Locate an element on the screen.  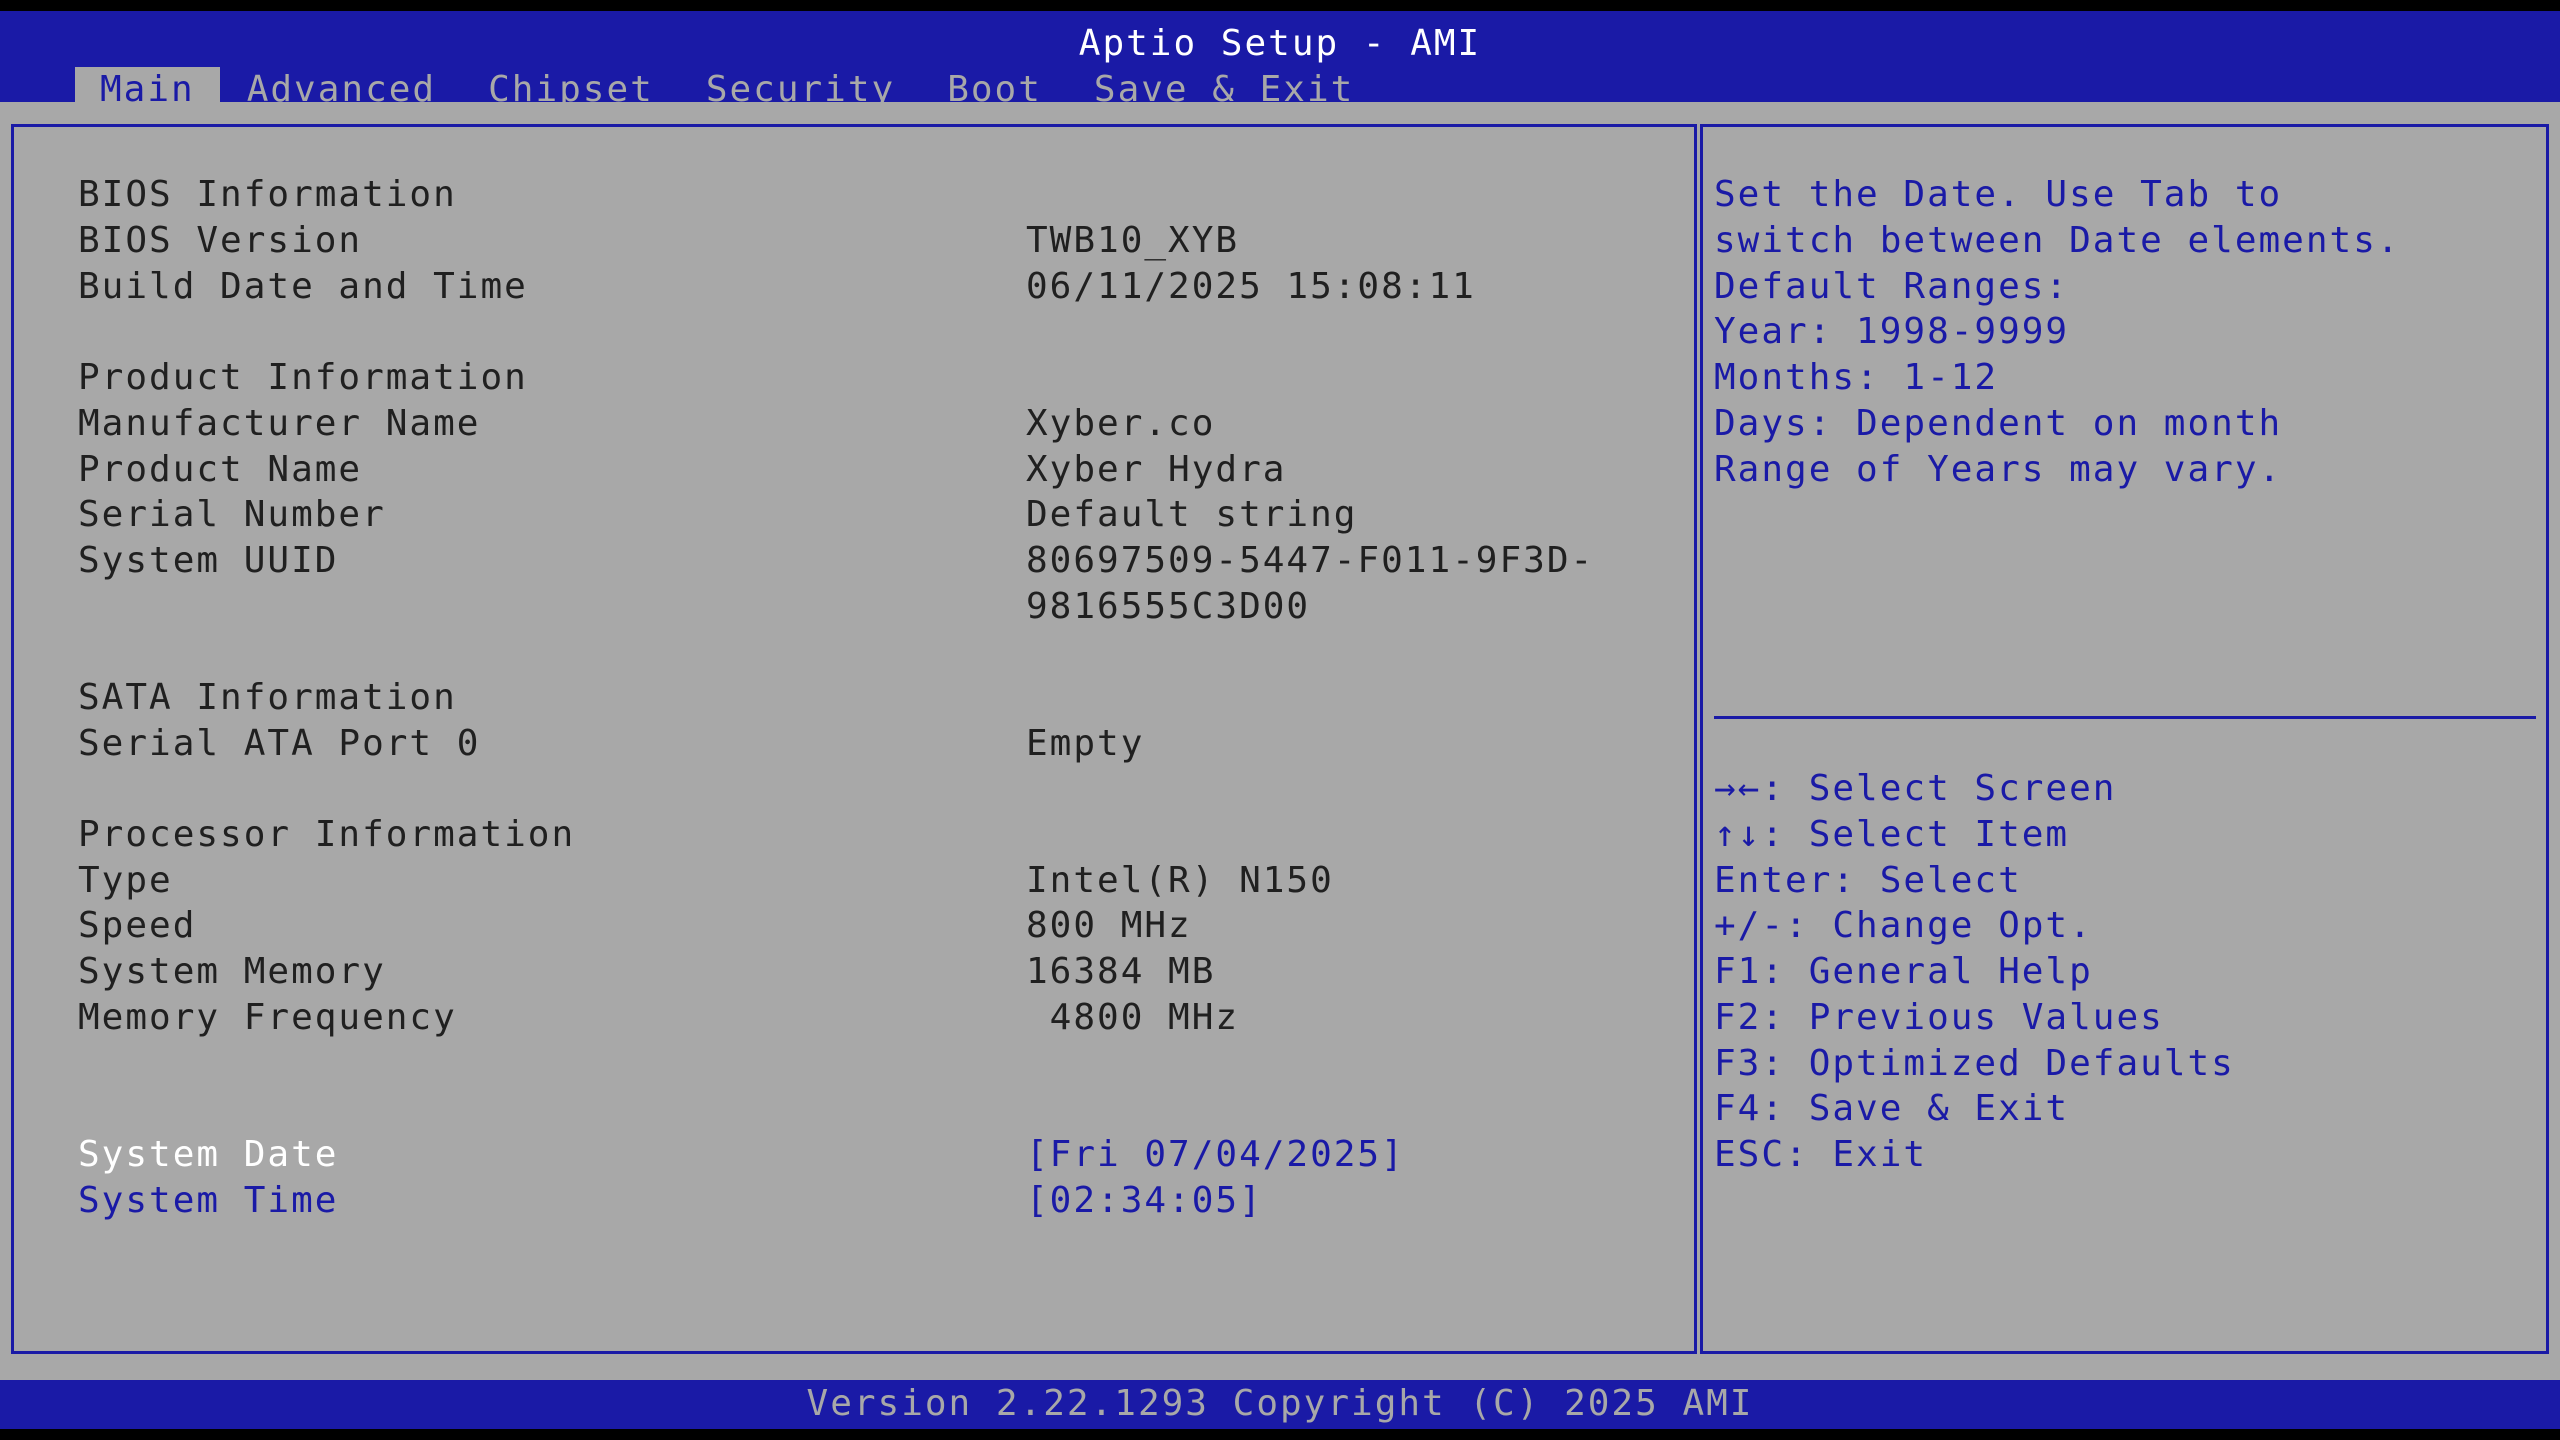
bottom-bar: Version 2.22.1293 Copyright (C) 2025 AMI is located at coordinates (1280, 1404).